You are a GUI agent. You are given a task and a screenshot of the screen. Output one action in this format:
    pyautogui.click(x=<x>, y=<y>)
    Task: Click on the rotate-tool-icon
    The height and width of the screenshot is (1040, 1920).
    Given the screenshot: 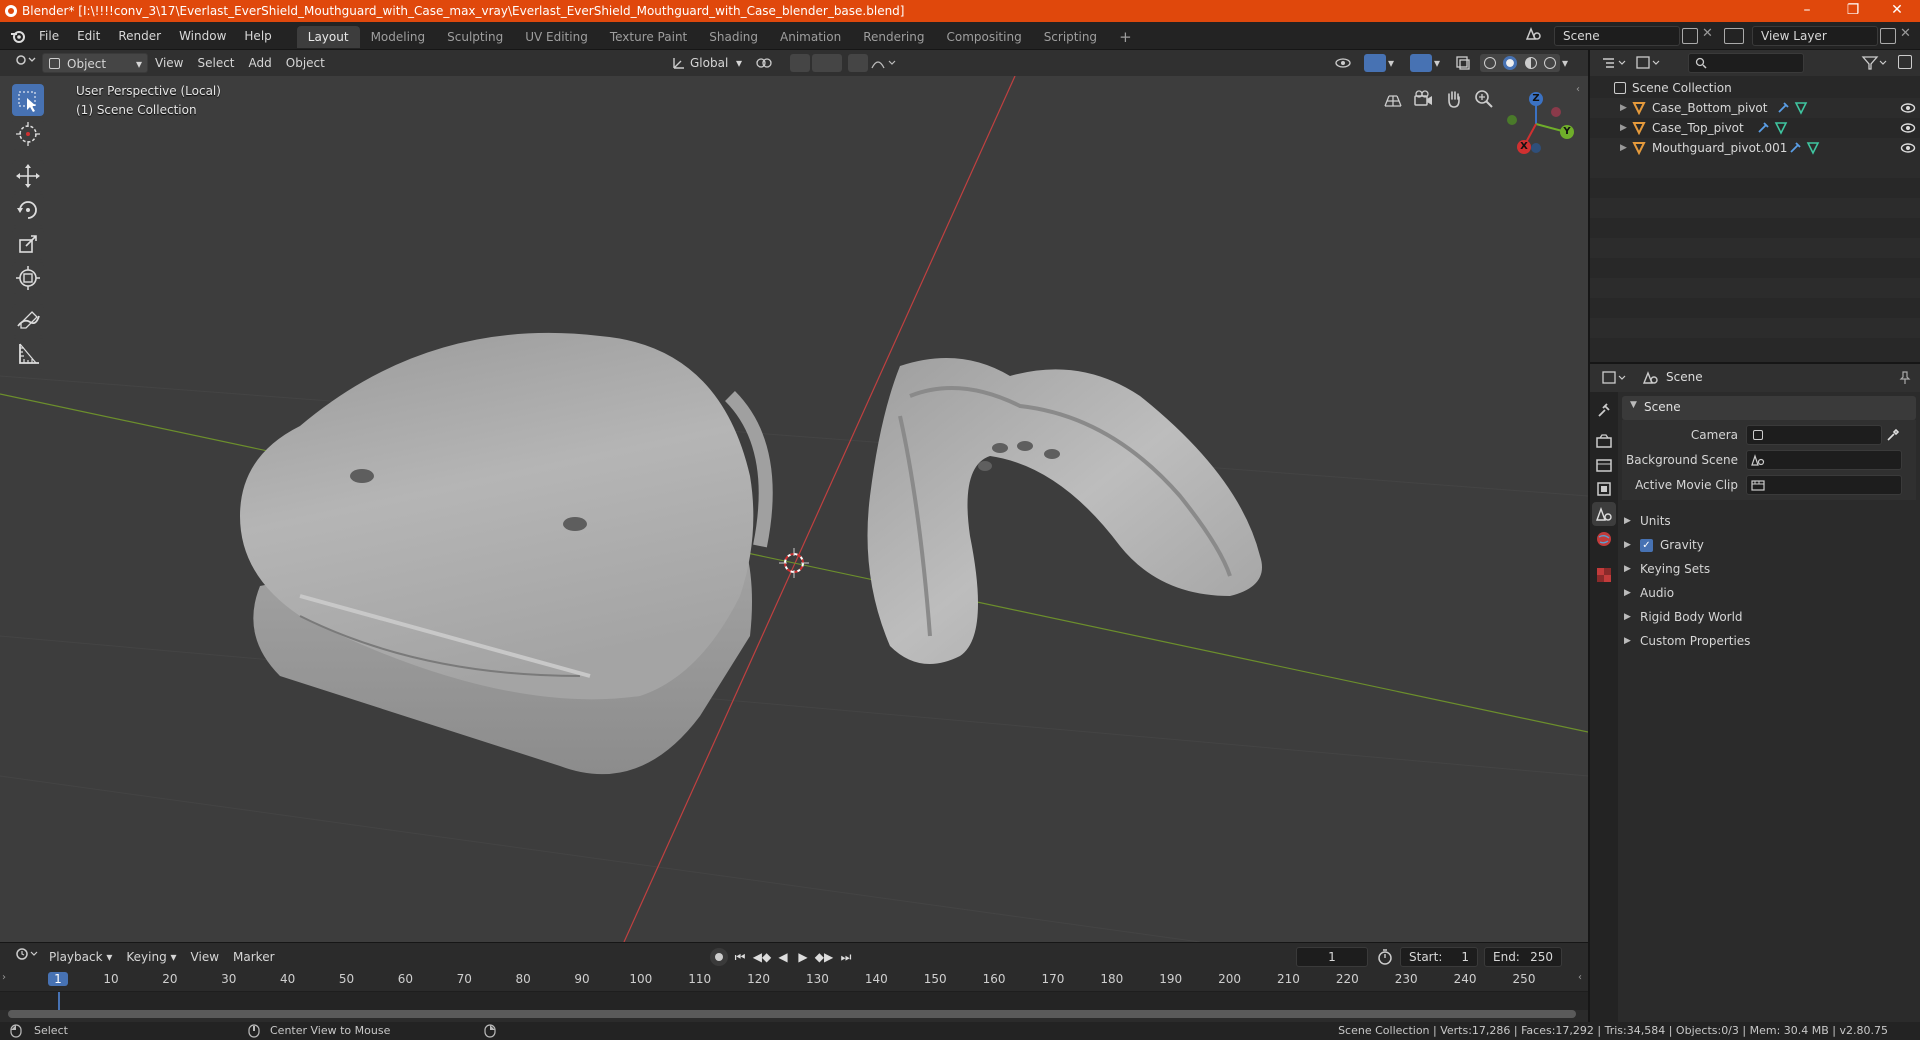 What is the action you would take?
    pyautogui.click(x=28, y=210)
    